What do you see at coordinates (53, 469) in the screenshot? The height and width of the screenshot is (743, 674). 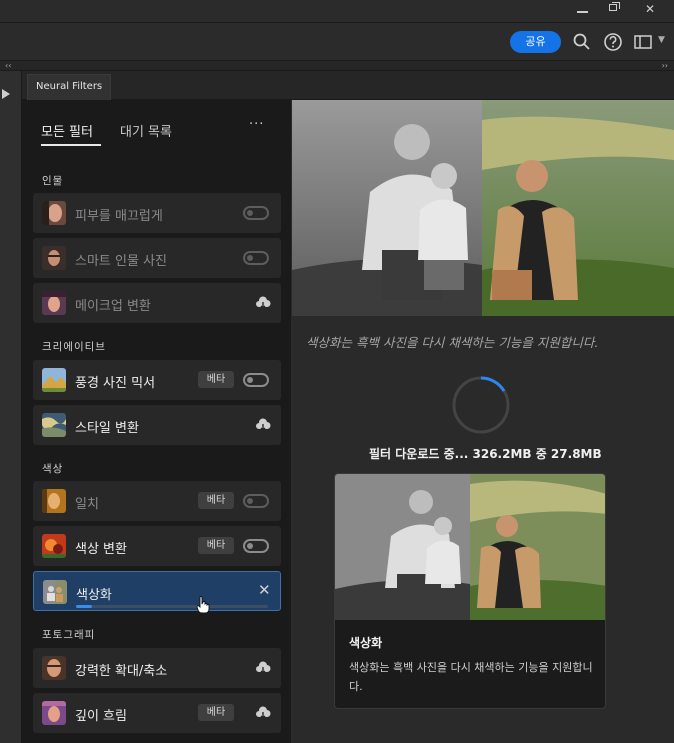 I see `category-color: 색상` at bounding box center [53, 469].